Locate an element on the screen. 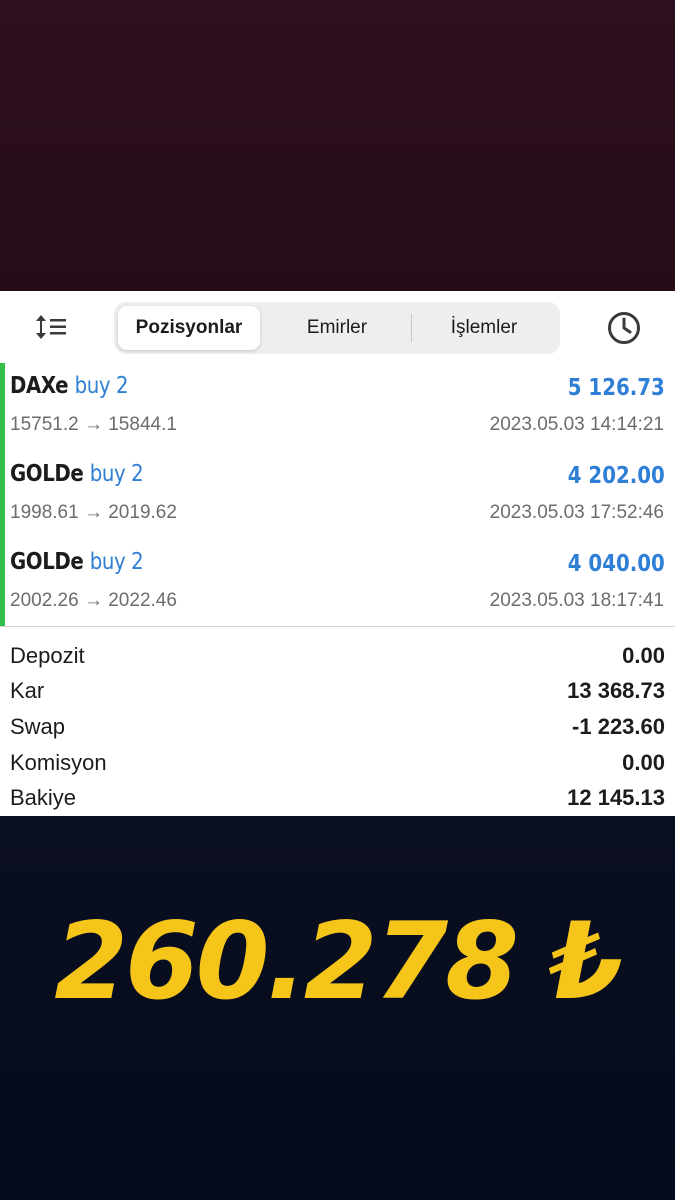 The width and height of the screenshot is (675, 1200). summary-row-profit: Kar 13 368.73 is located at coordinates (337, 691).